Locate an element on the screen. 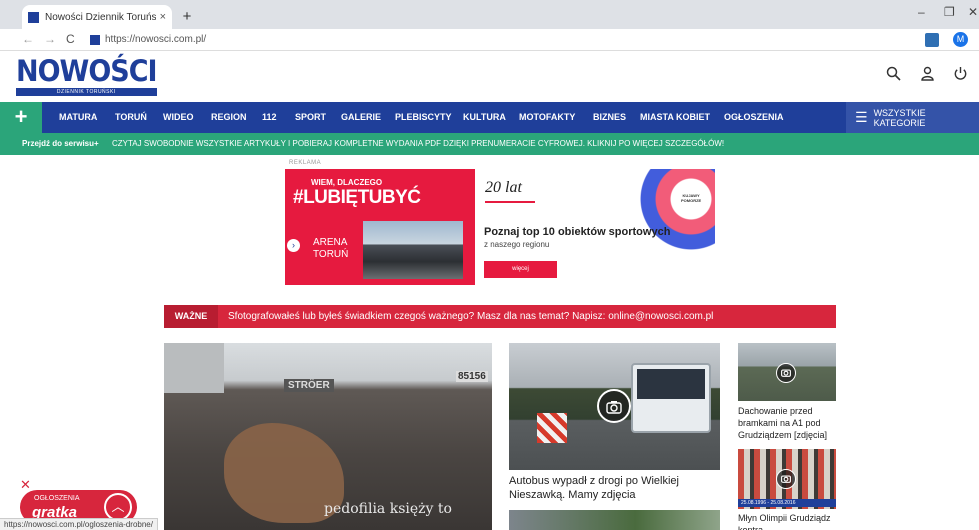 The image size is (979, 530). power-icon is located at coordinates (960, 76).